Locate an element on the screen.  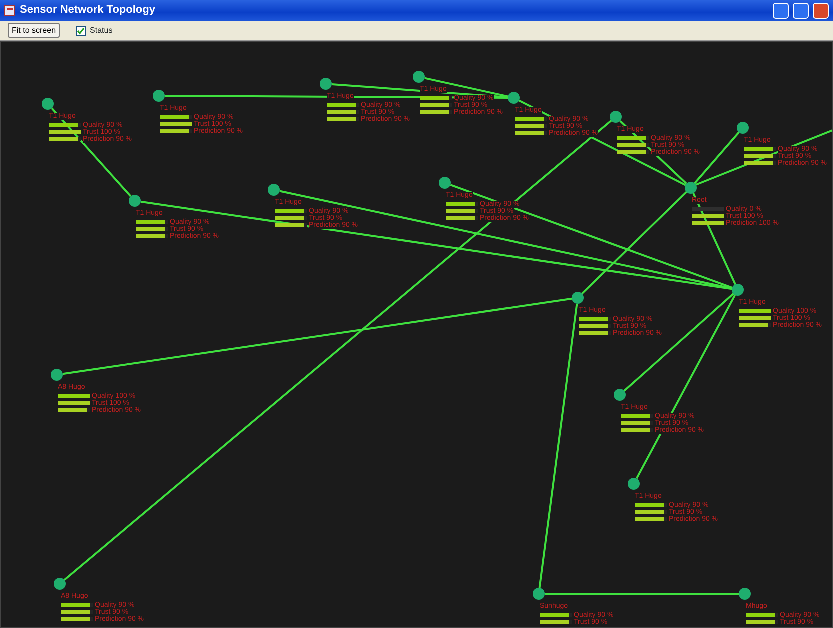
window-title: Sensor Network Topology is located at coordinates (88, 10).